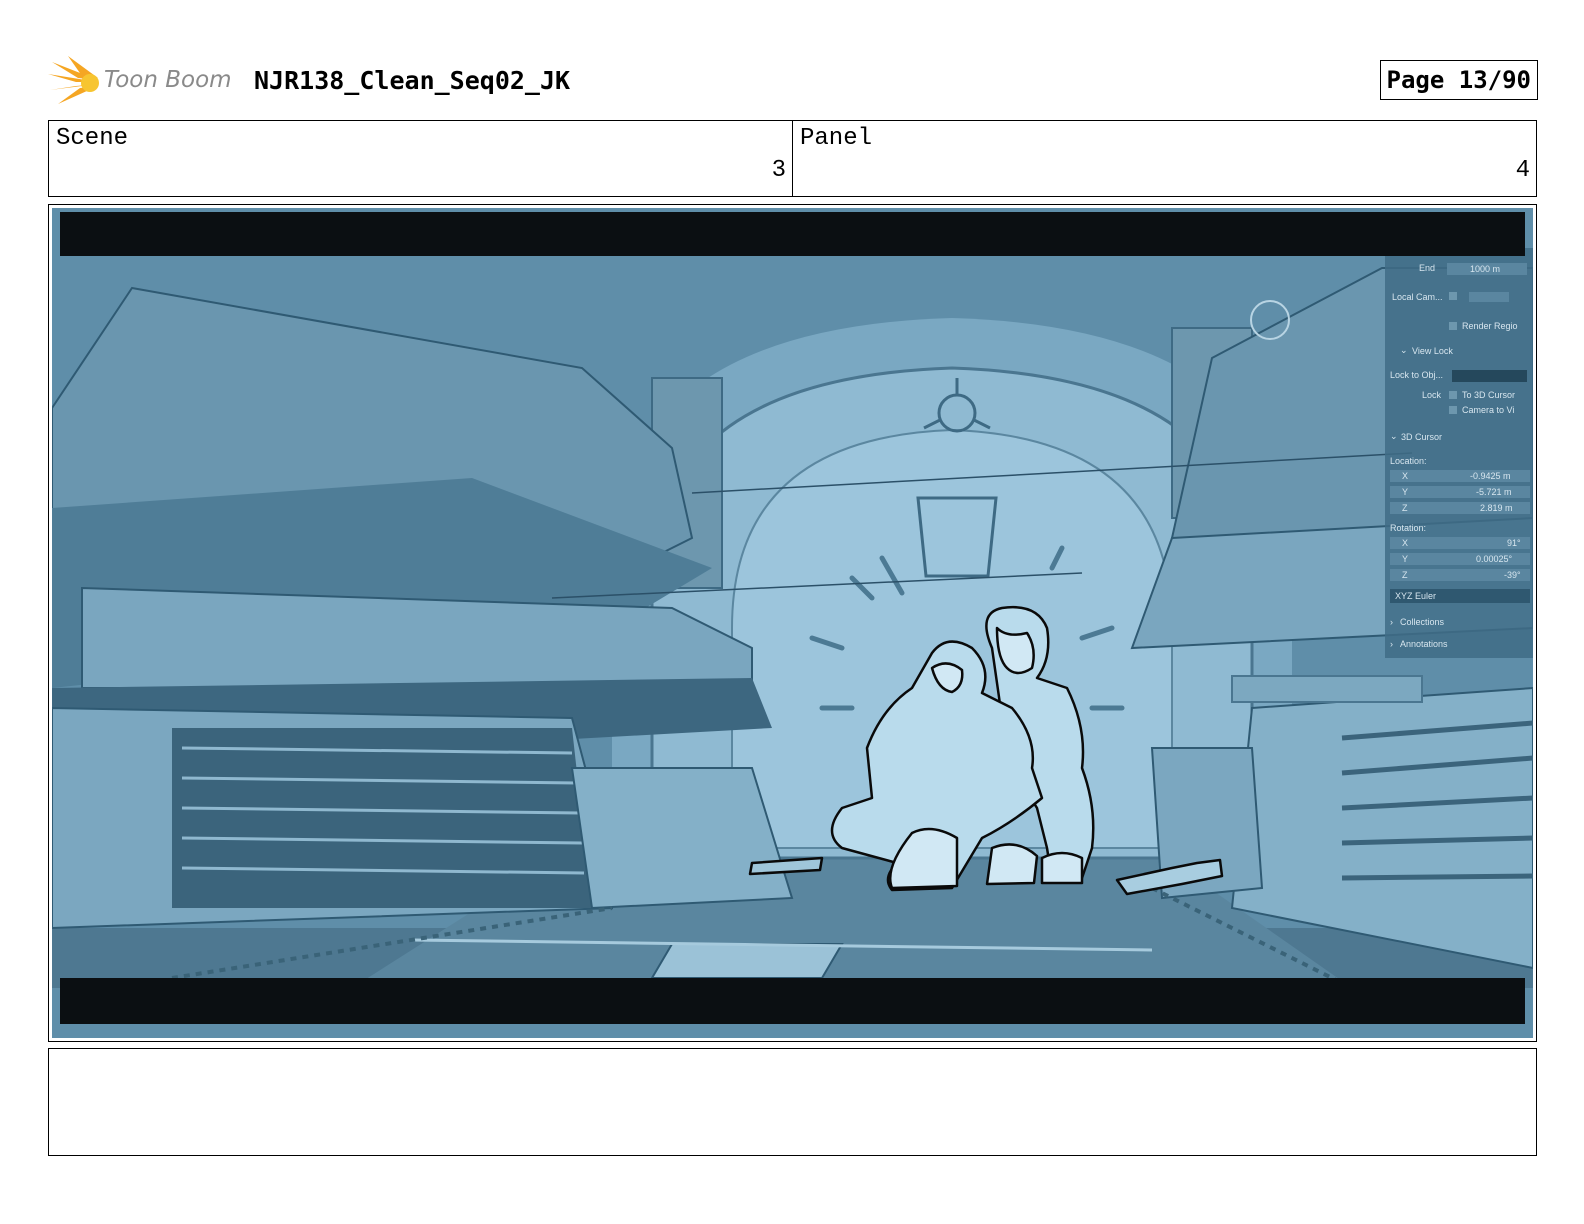 The image size is (1584, 1224). Describe the element at coordinates (1415, 596) in the screenshot. I see `euler-mode: XYZ Euler` at that location.